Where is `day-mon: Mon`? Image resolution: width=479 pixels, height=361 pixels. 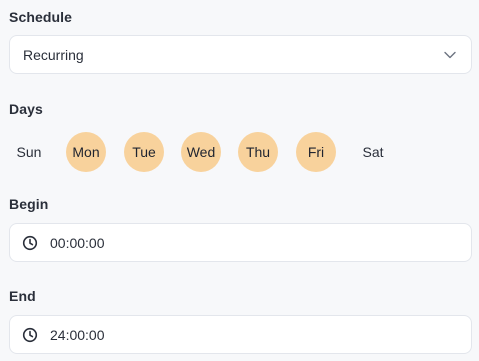 day-mon: Mon is located at coordinates (86, 152).